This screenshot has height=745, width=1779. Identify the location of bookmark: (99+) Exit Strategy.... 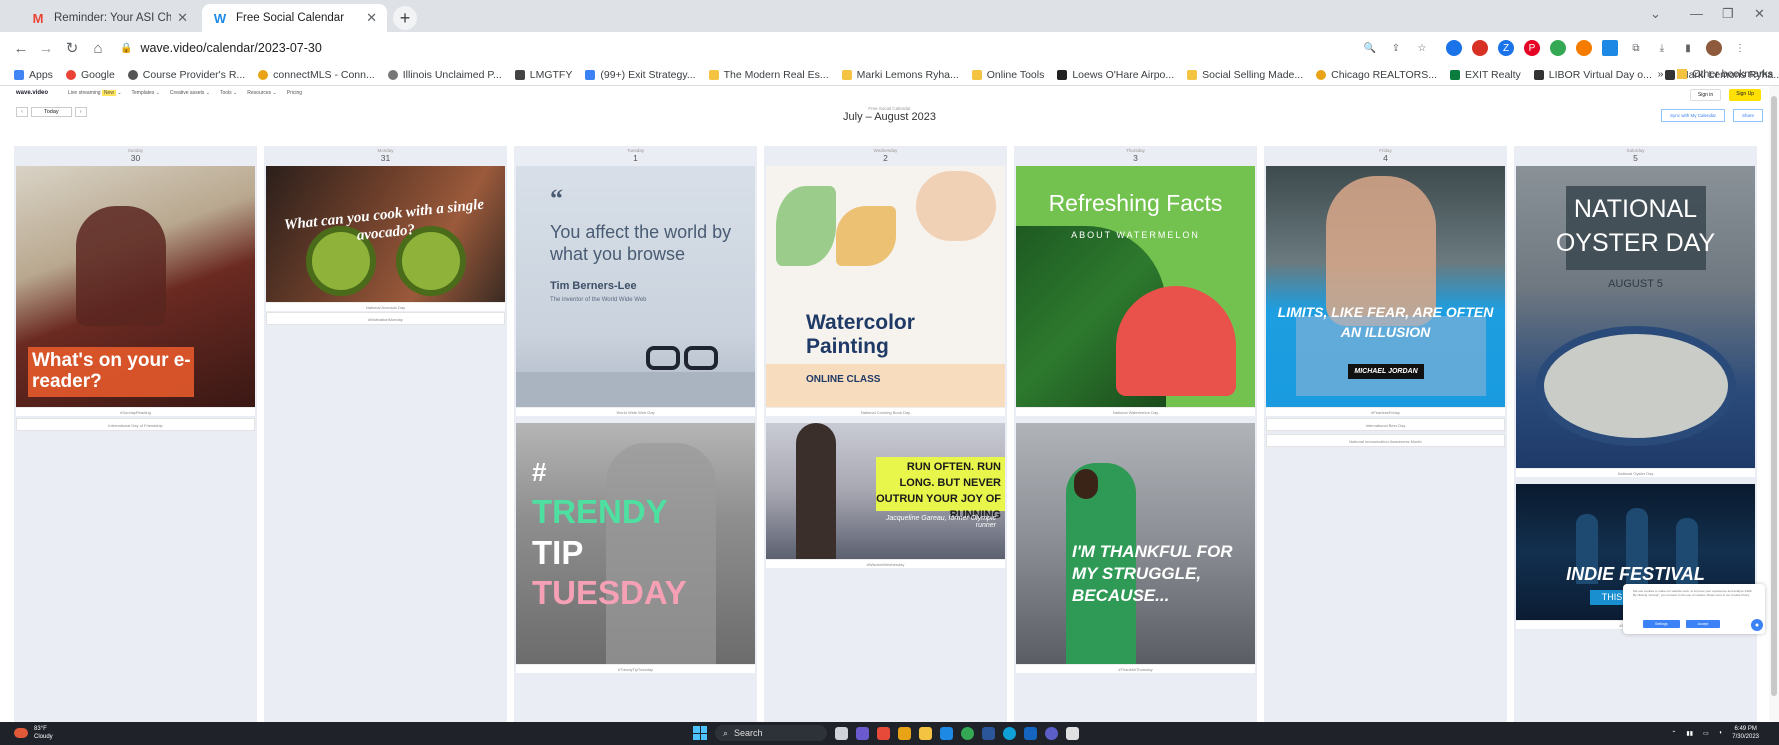
(640, 75).